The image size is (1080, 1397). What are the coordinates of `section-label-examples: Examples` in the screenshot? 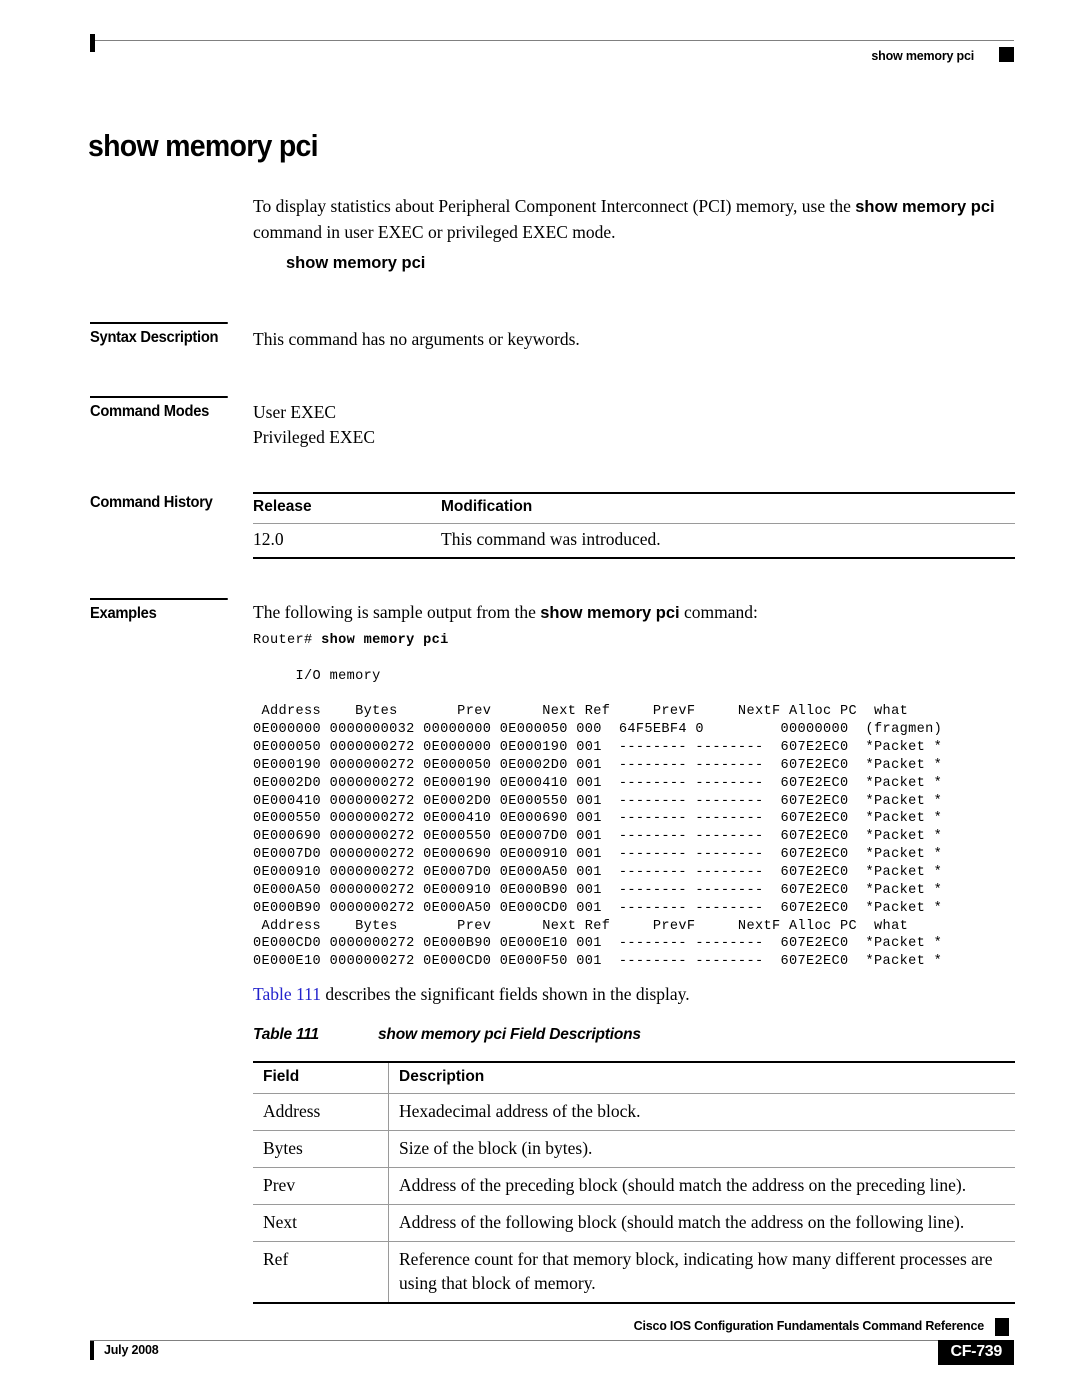 It's located at (159, 610).